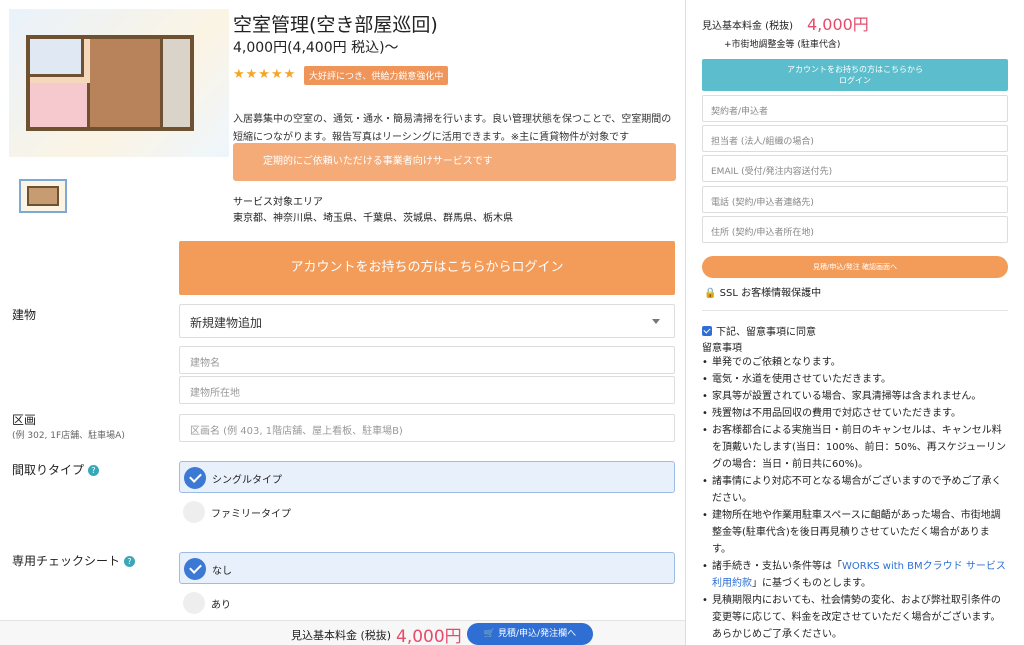 The image size is (1024, 645). I want to click on product-title: 空室管理(空き部屋巡回), so click(335, 25).